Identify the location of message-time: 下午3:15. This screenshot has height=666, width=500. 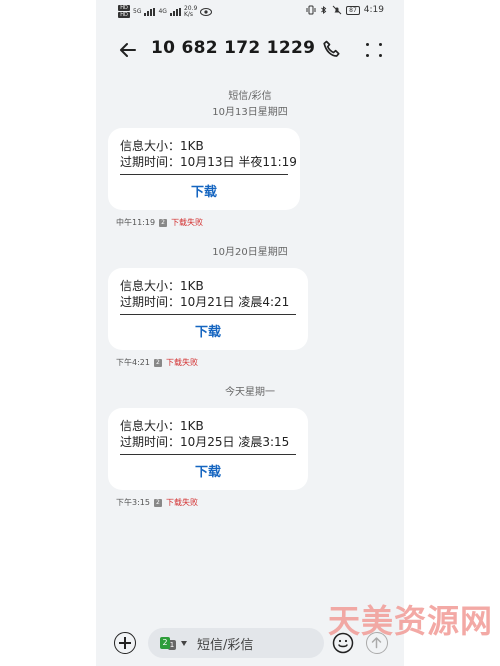
(133, 502).